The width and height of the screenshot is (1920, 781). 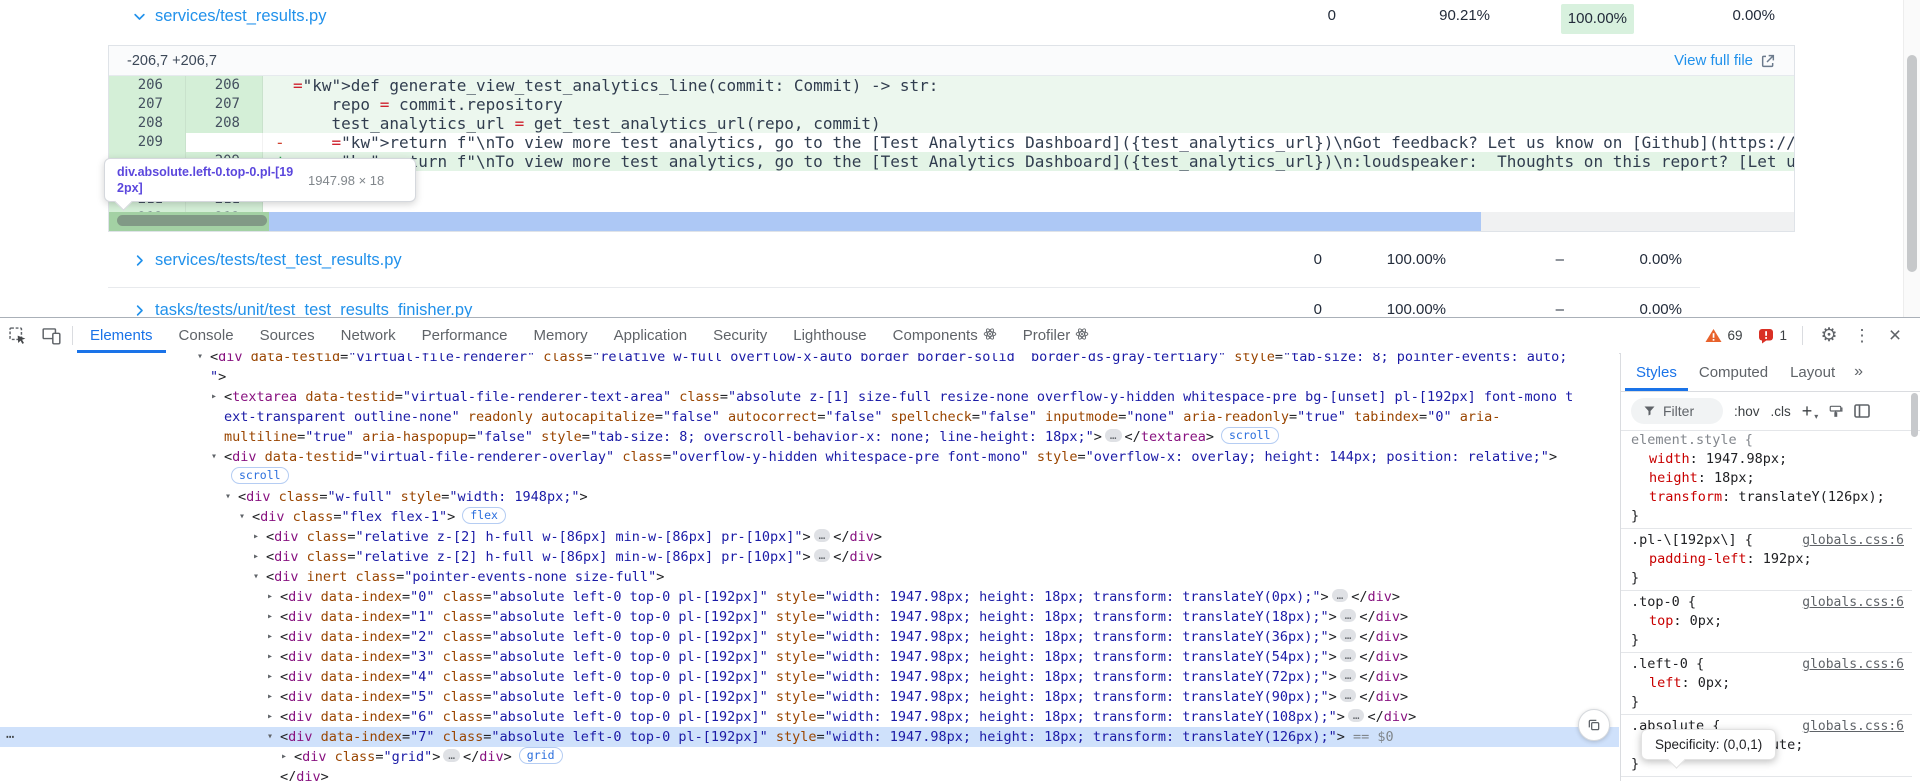 What do you see at coordinates (1656, 372) in the screenshot?
I see `styles-tab-styles: Styles` at bounding box center [1656, 372].